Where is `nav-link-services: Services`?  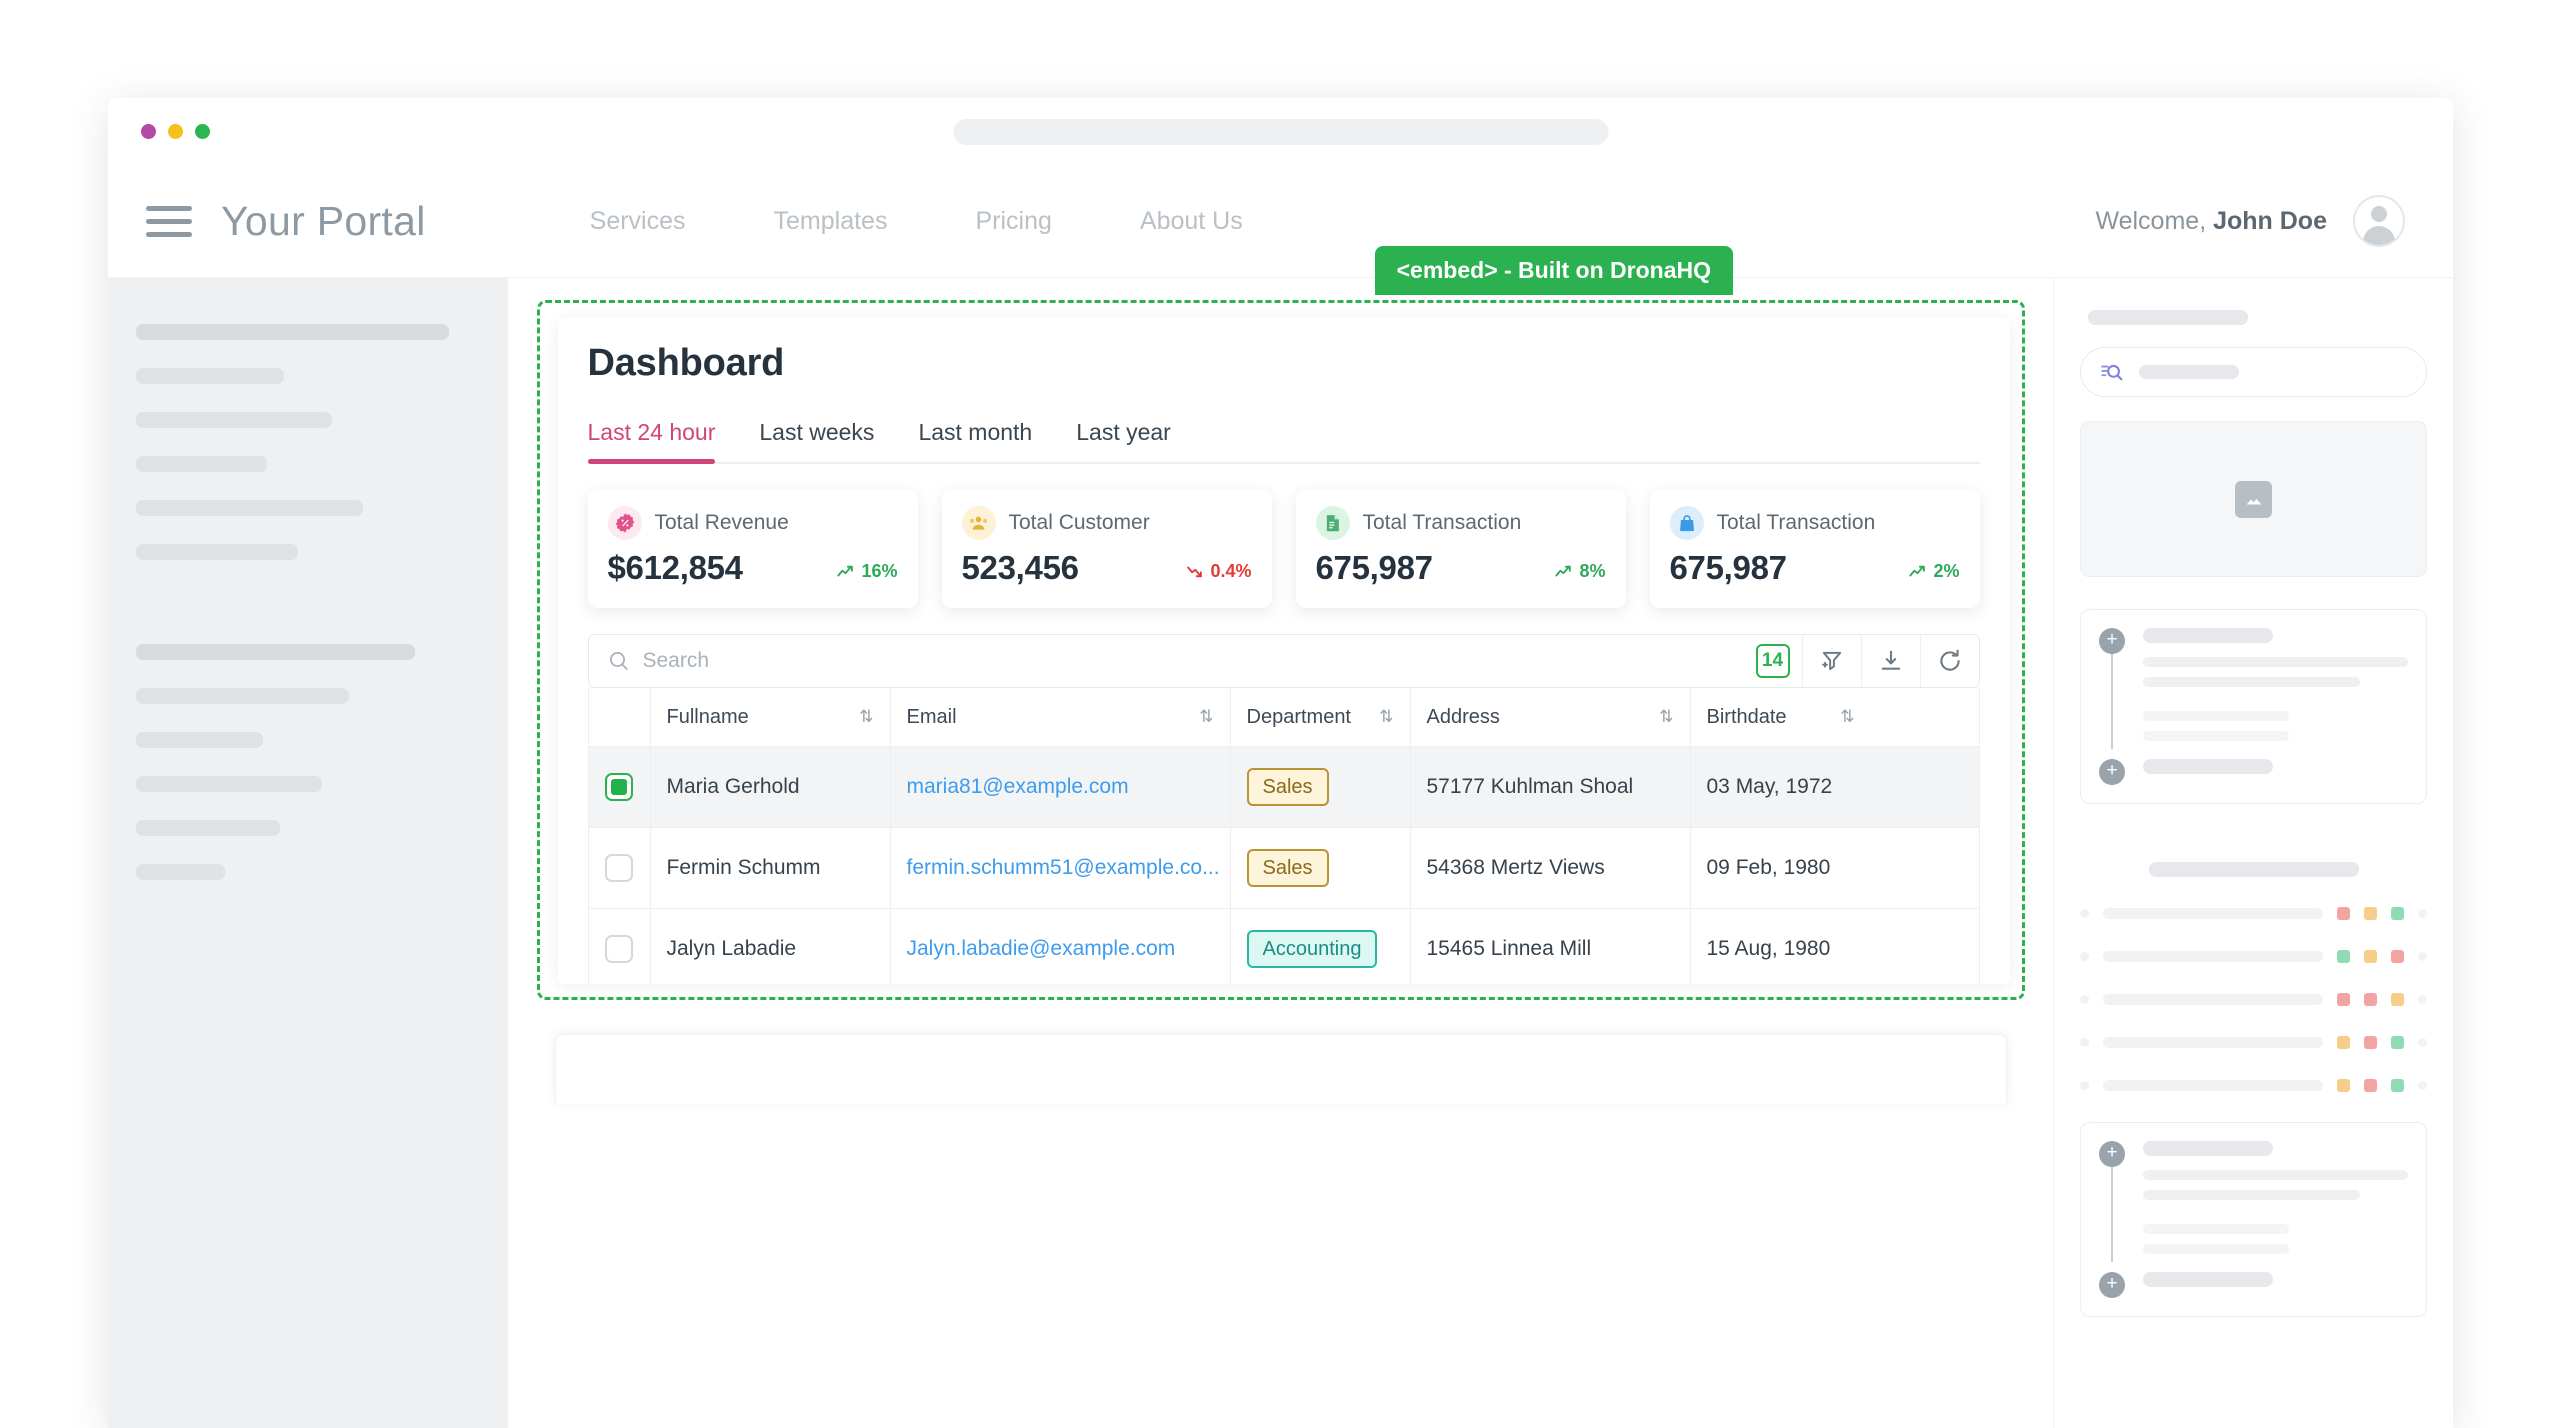 nav-link-services: Services is located at coordinates (638, 221).